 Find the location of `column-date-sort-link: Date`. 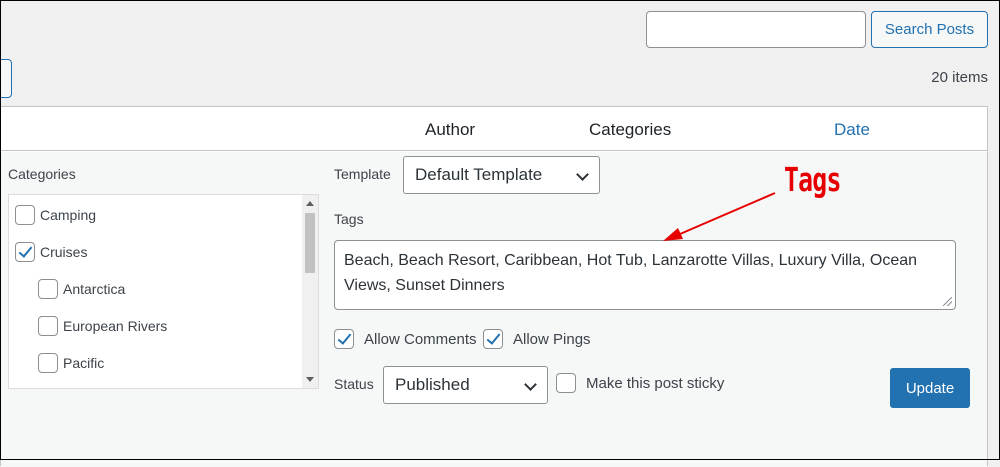

column-date-sort-link: Date is located at coordinates (852, 130).